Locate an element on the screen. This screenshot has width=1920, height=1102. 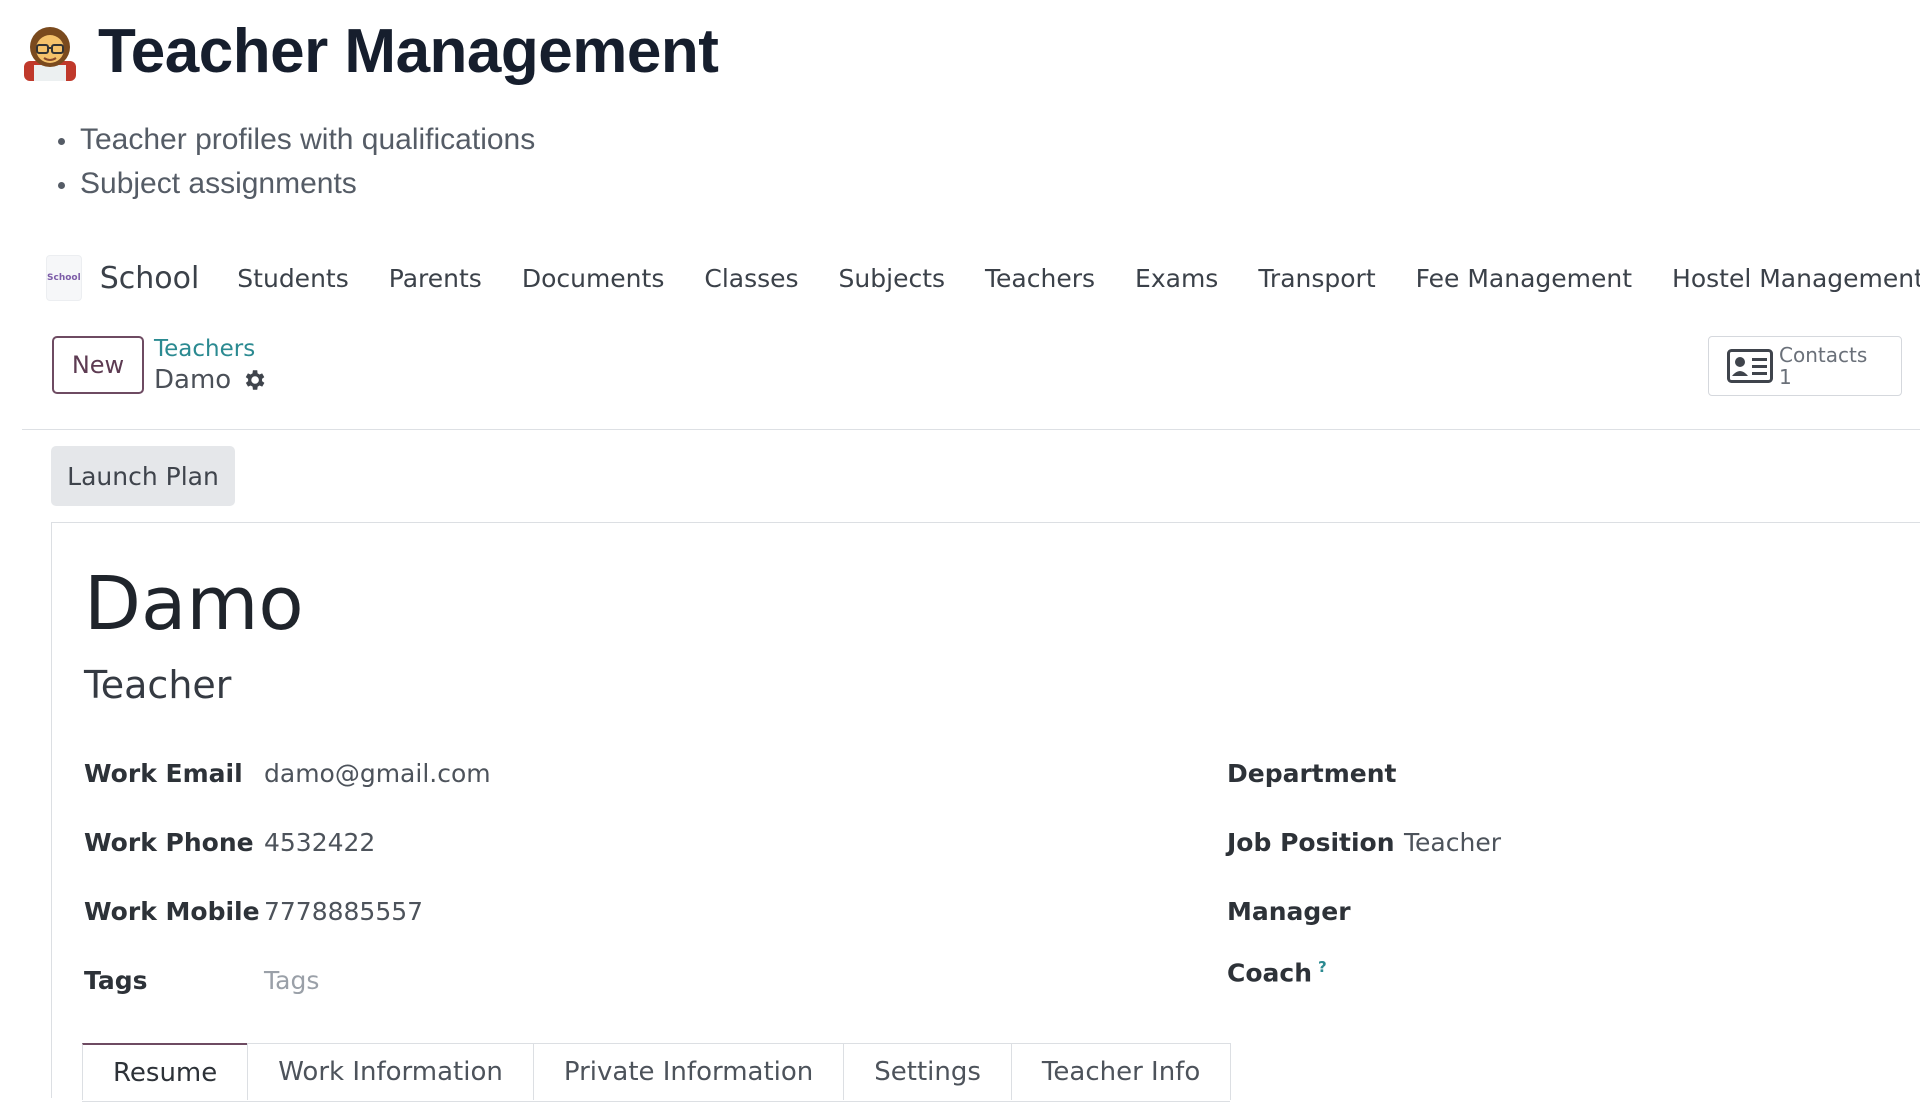
gear-icon is located at coordinates (254, 380).